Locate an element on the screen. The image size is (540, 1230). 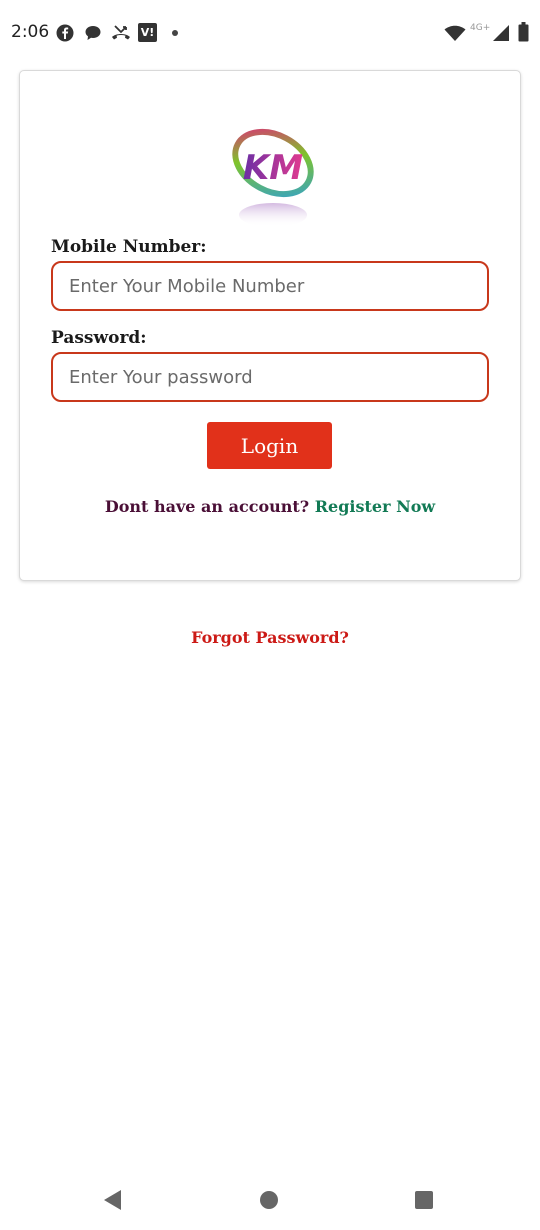
password-label: Password: is located at coordinates (99, 338).